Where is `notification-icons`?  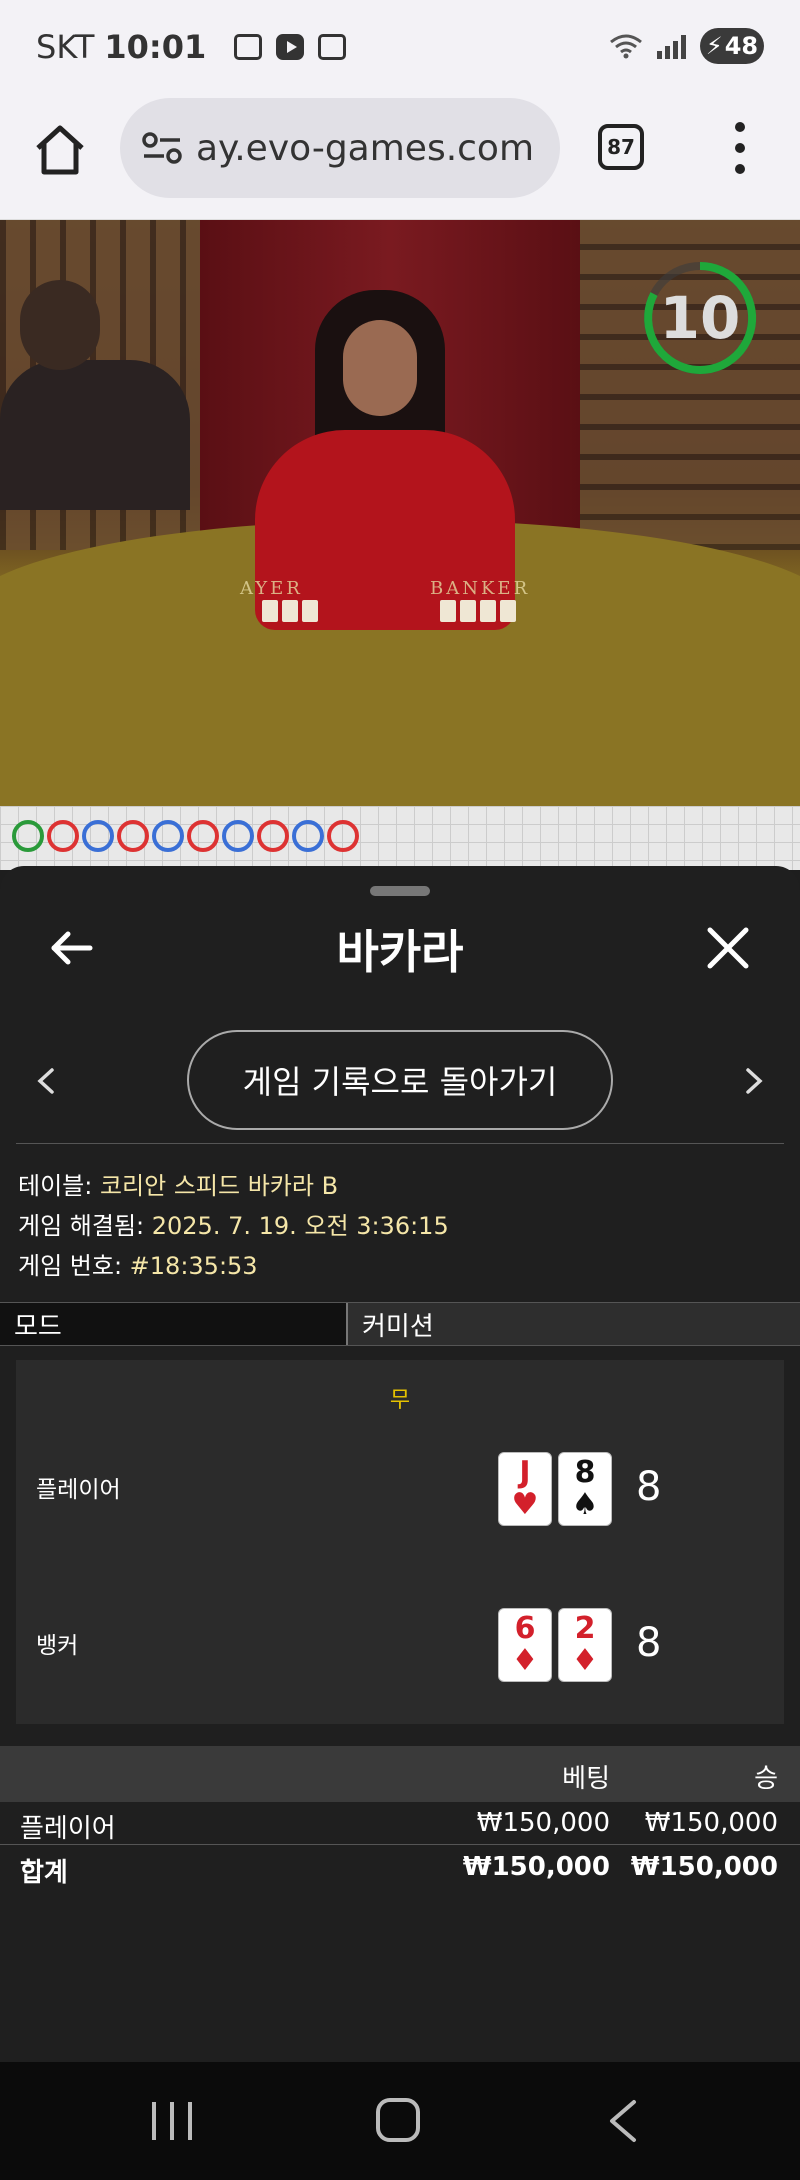
notification-icons is located at coordinates (290, 47).